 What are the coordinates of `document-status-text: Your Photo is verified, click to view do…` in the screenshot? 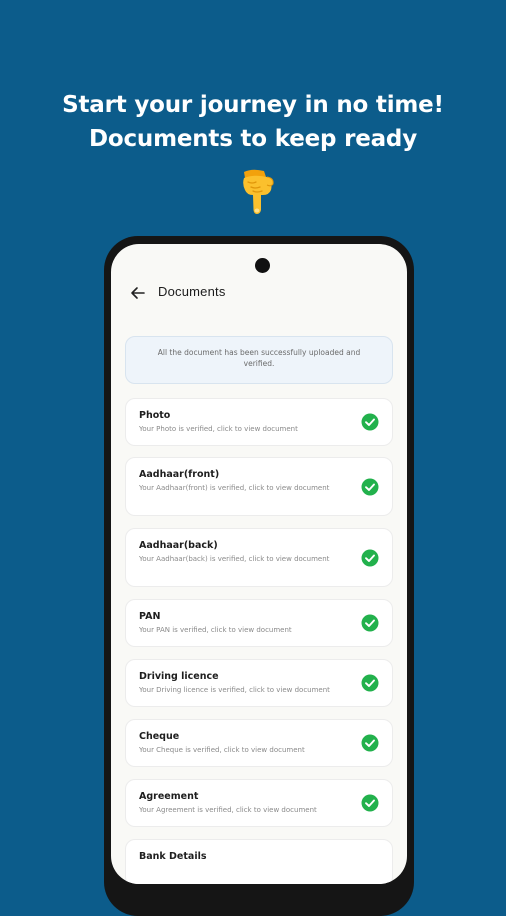 It's located at (218, 429).